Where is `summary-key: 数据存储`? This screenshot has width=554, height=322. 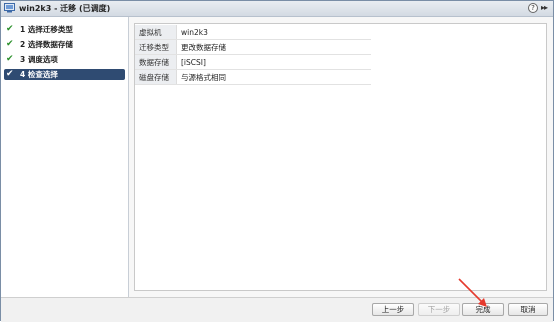 summary-key: 数据存储 is located at coordinates (156, 62).